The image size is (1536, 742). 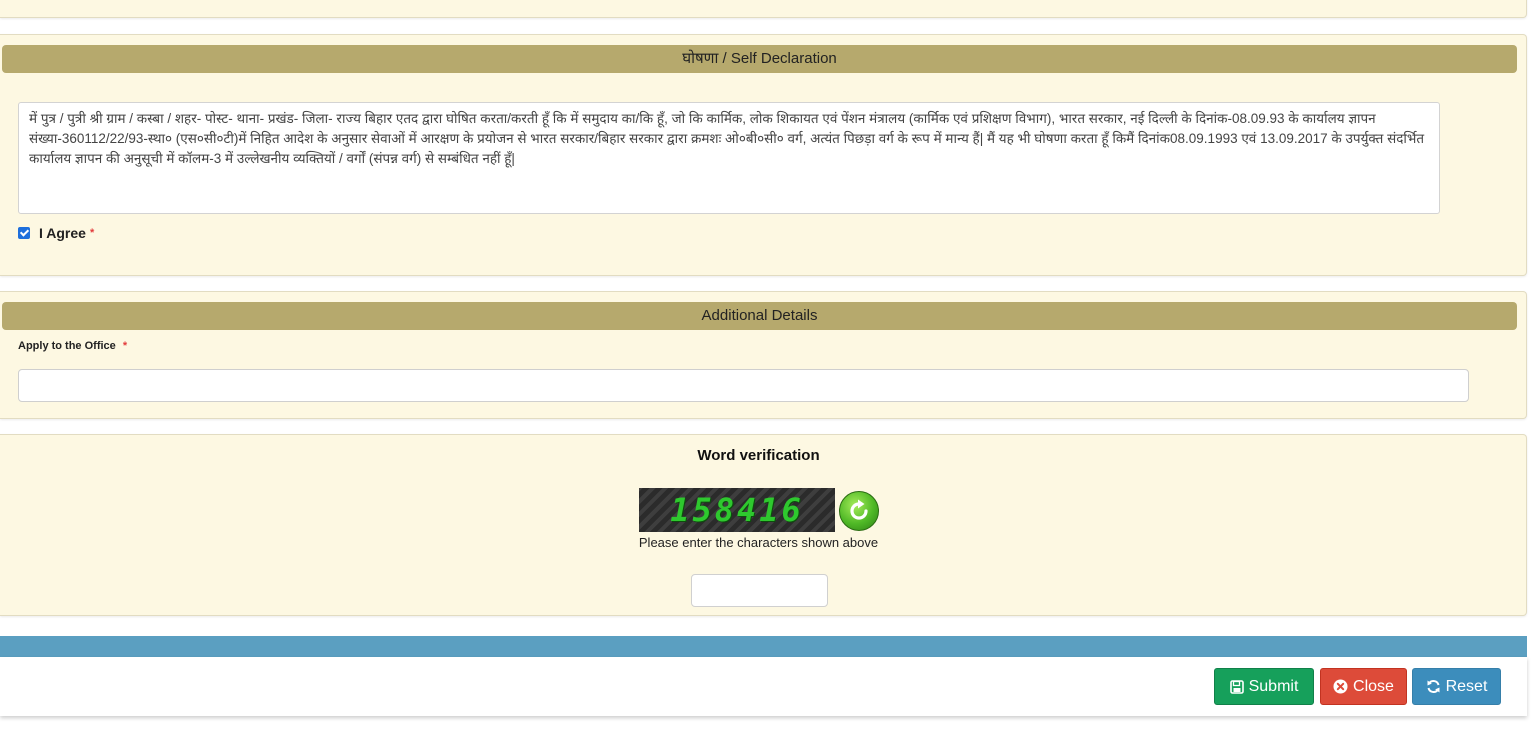 I want to click on self-declaration-header: घोषणा / Self Declaration, so click(x=759, y=59).